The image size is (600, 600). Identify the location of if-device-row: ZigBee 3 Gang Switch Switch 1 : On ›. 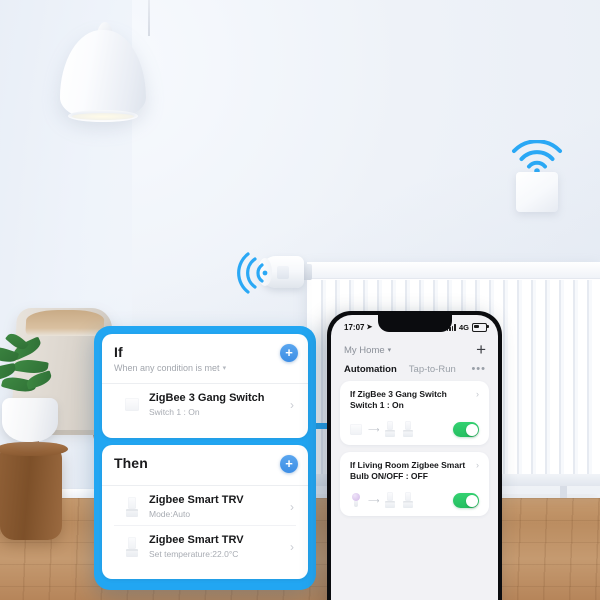
(205, 403).